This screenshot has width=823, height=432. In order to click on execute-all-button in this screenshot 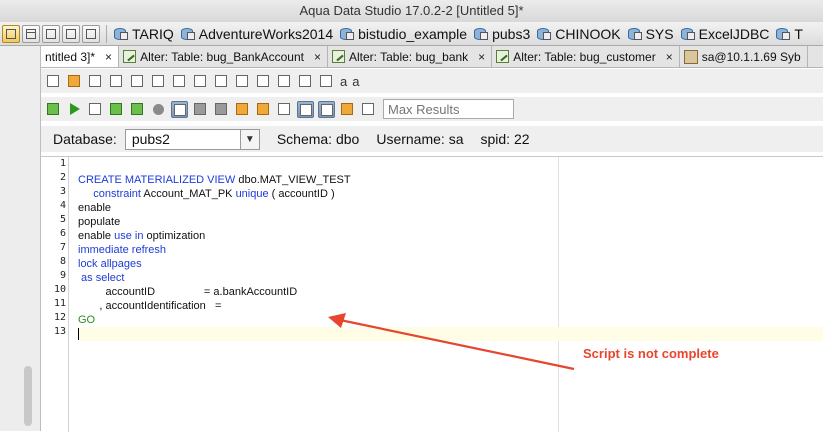, I will do `click(53, 109)`.